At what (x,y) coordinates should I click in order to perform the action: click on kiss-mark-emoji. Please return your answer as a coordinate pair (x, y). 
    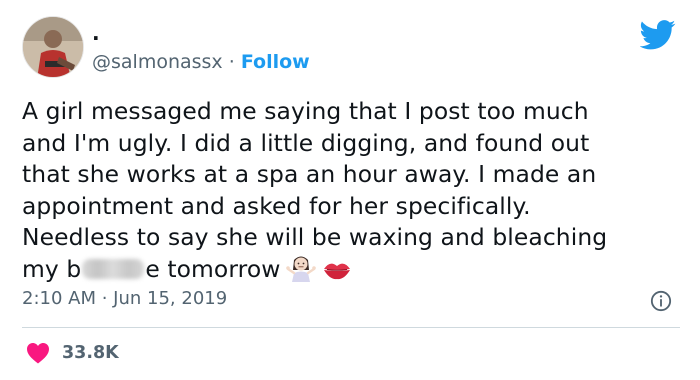
    Looking at the image, I should click on (337, 271).